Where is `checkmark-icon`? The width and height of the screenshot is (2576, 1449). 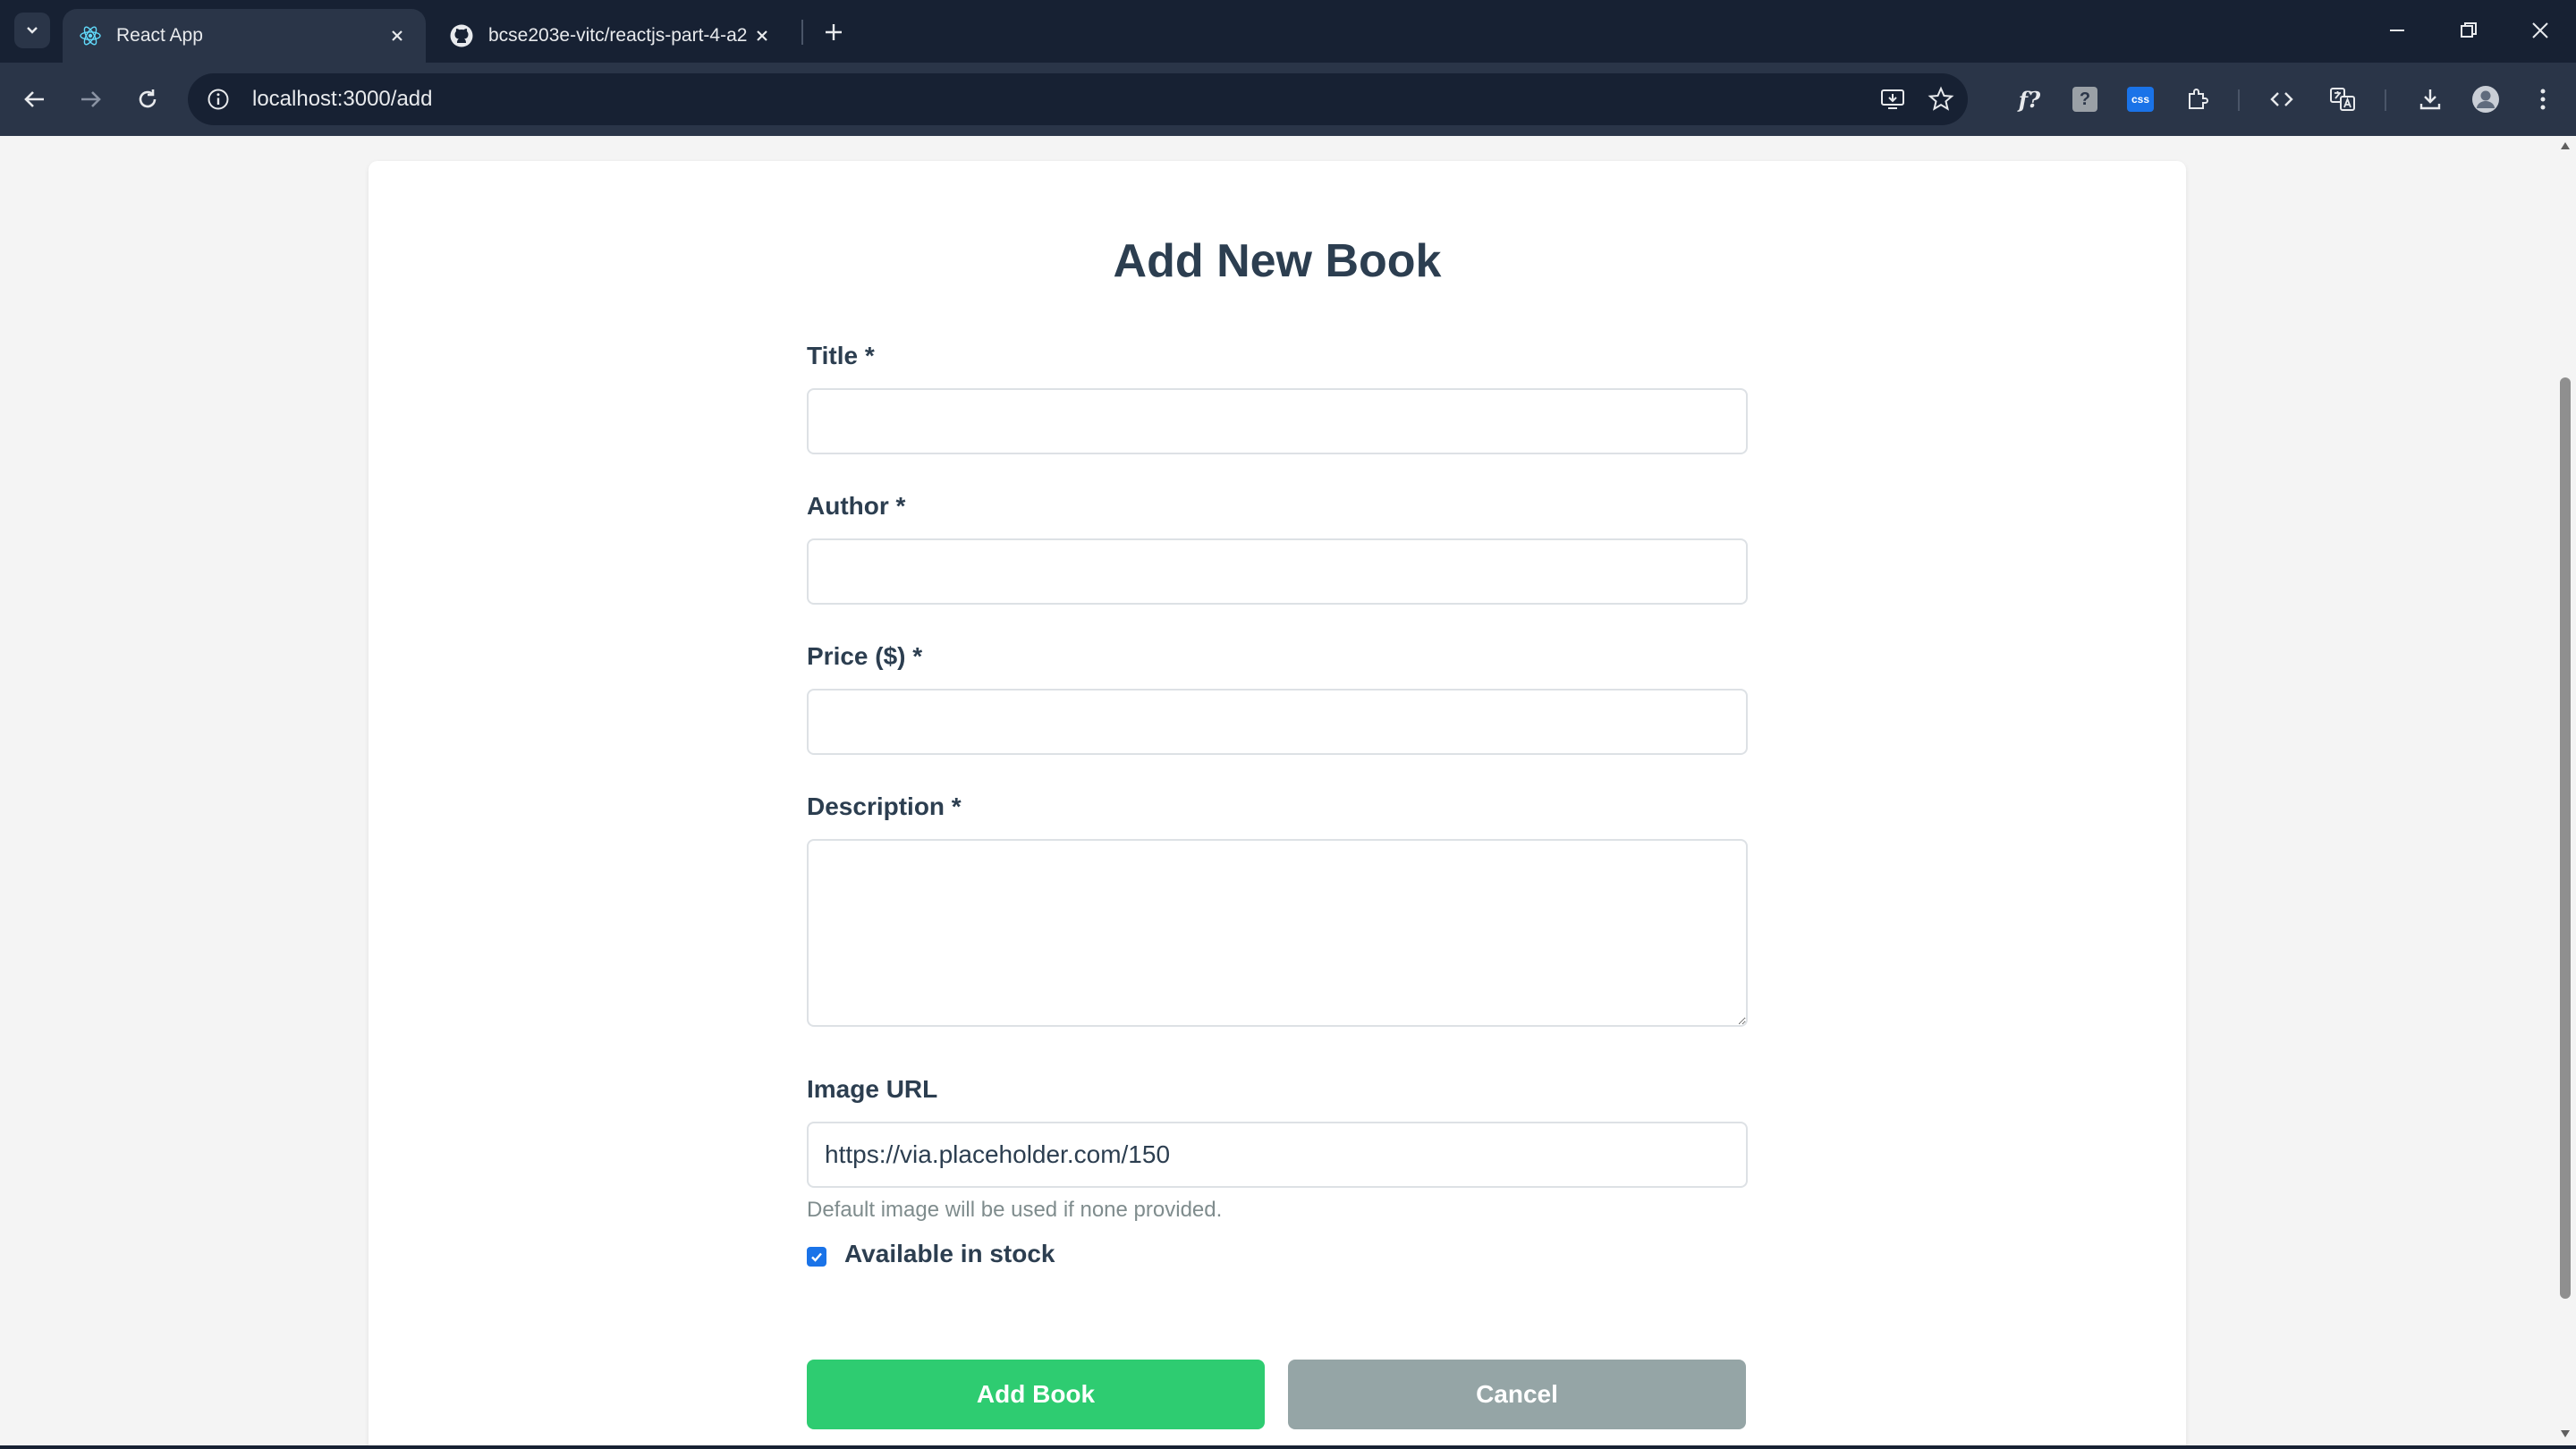
checkmark-icon is located at coordinates (816, 1257).